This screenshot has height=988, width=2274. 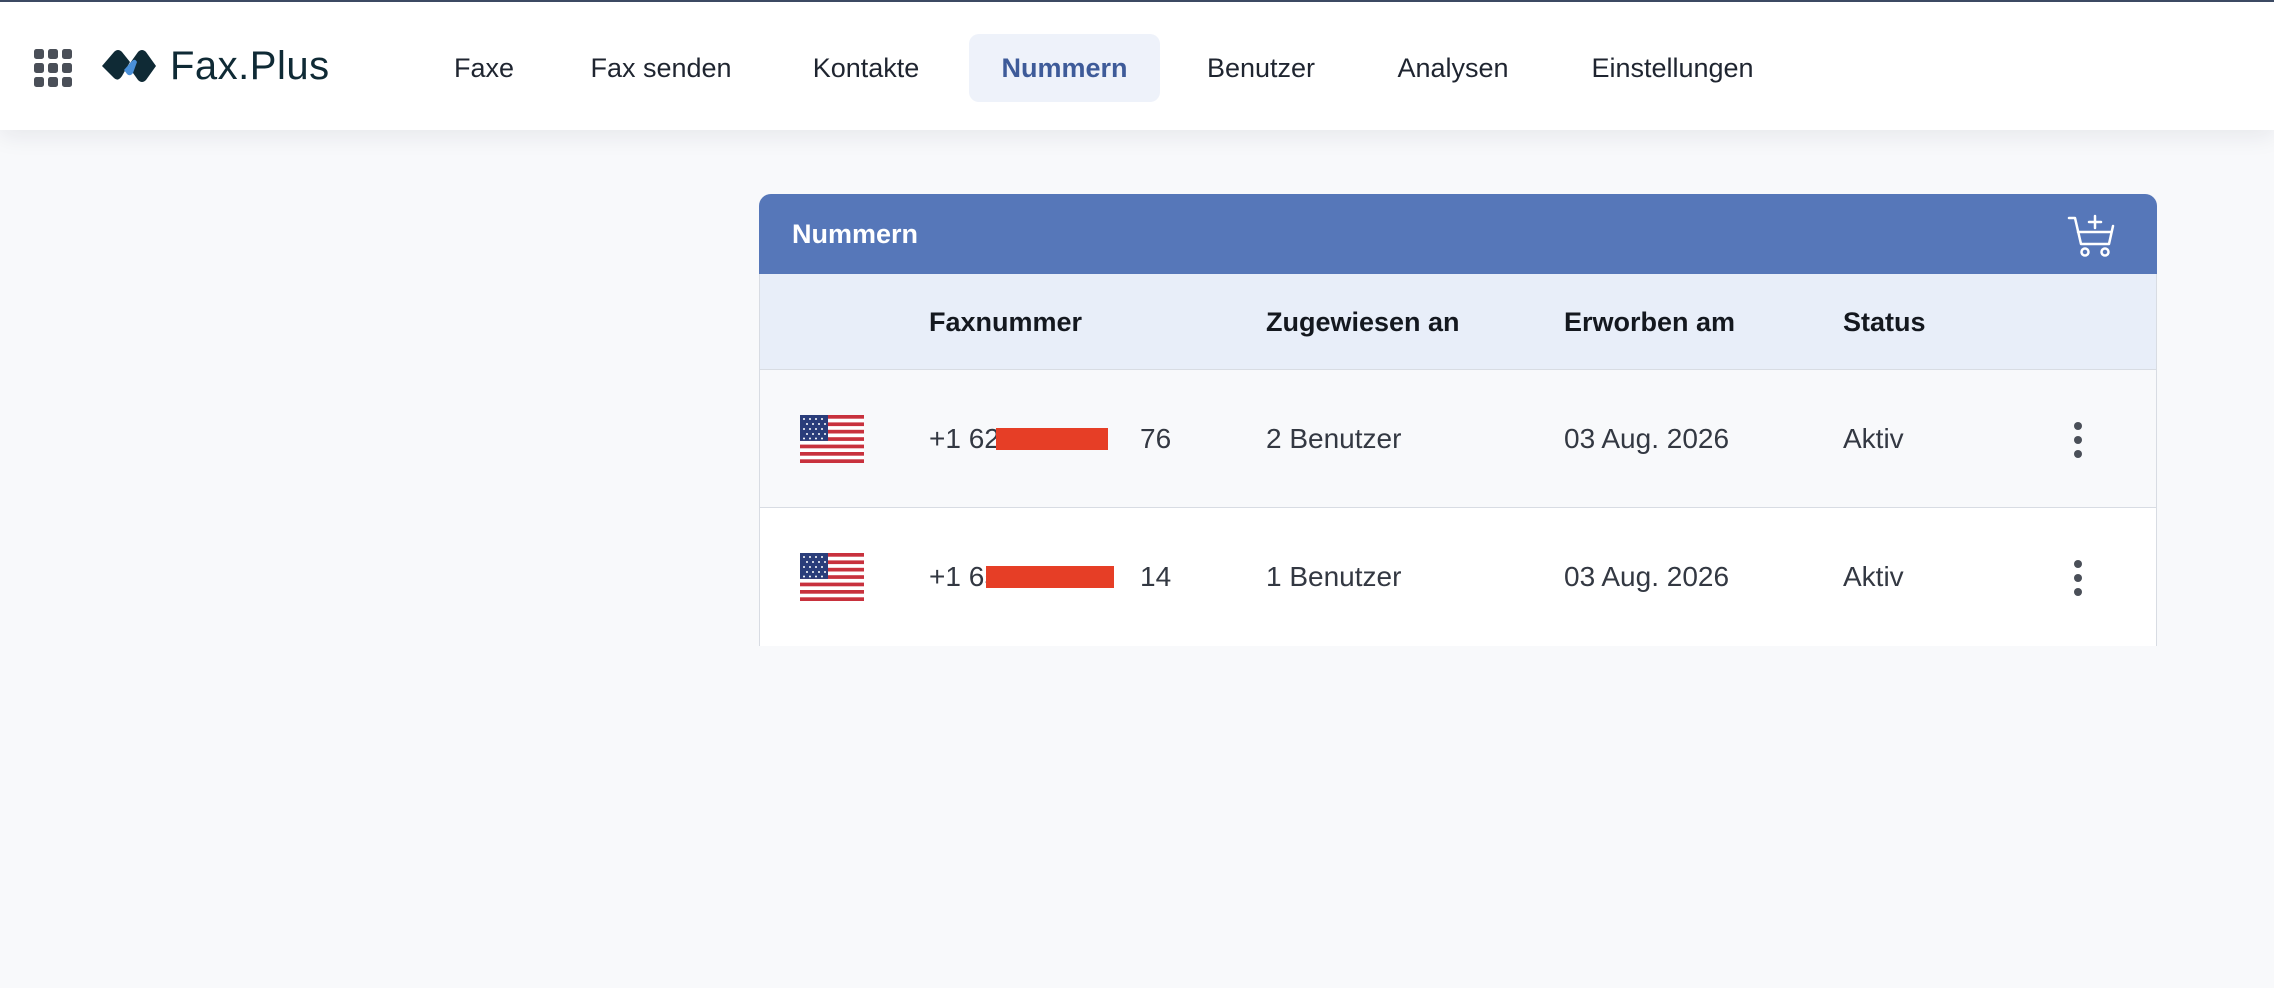 I want to click on nav-item-analysen: Analysen, so click(x=1453, y=68).